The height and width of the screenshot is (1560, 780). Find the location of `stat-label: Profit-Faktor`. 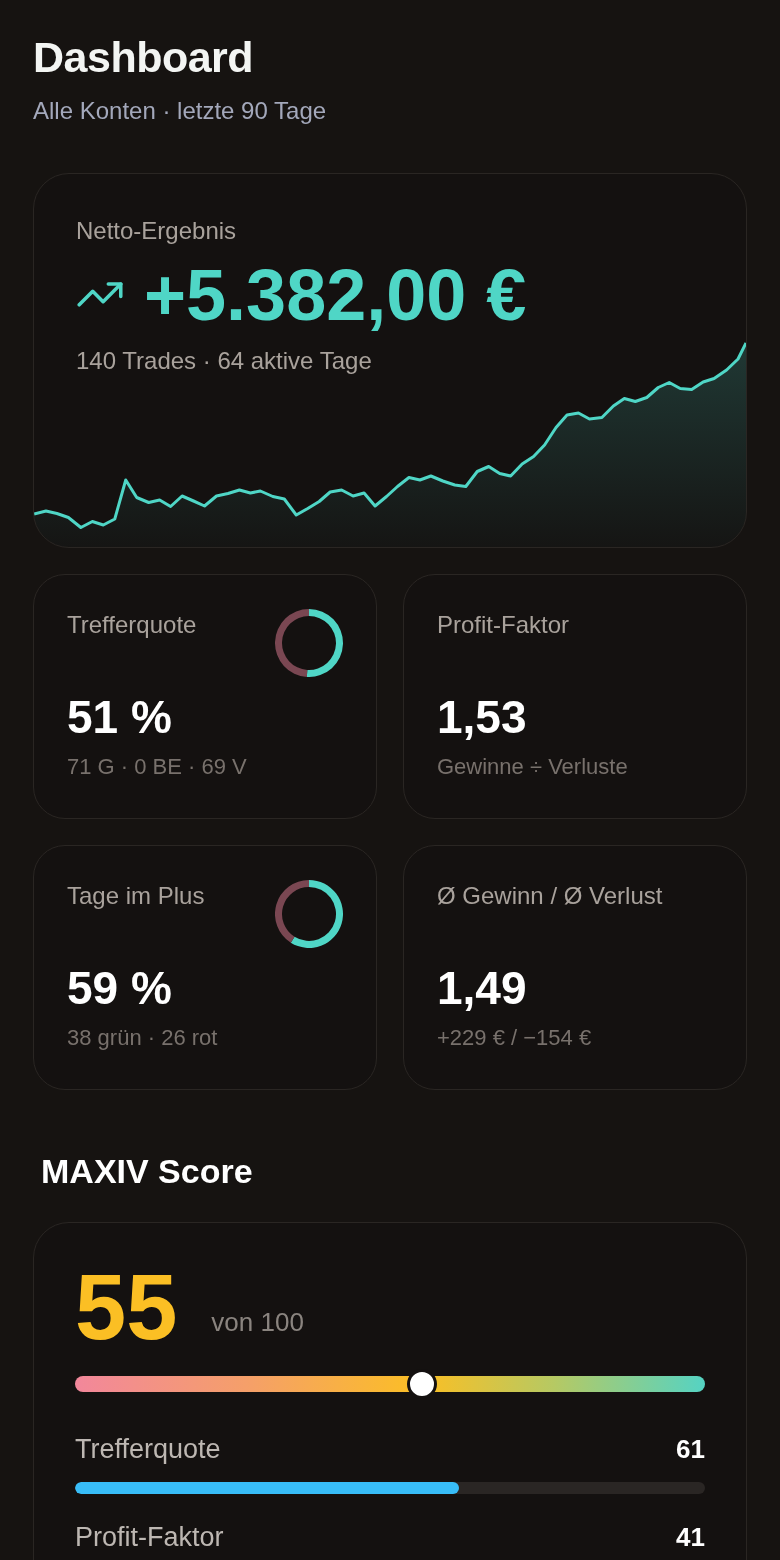

stat-label: Profit-Faktor is located at coordinates (503, 625).